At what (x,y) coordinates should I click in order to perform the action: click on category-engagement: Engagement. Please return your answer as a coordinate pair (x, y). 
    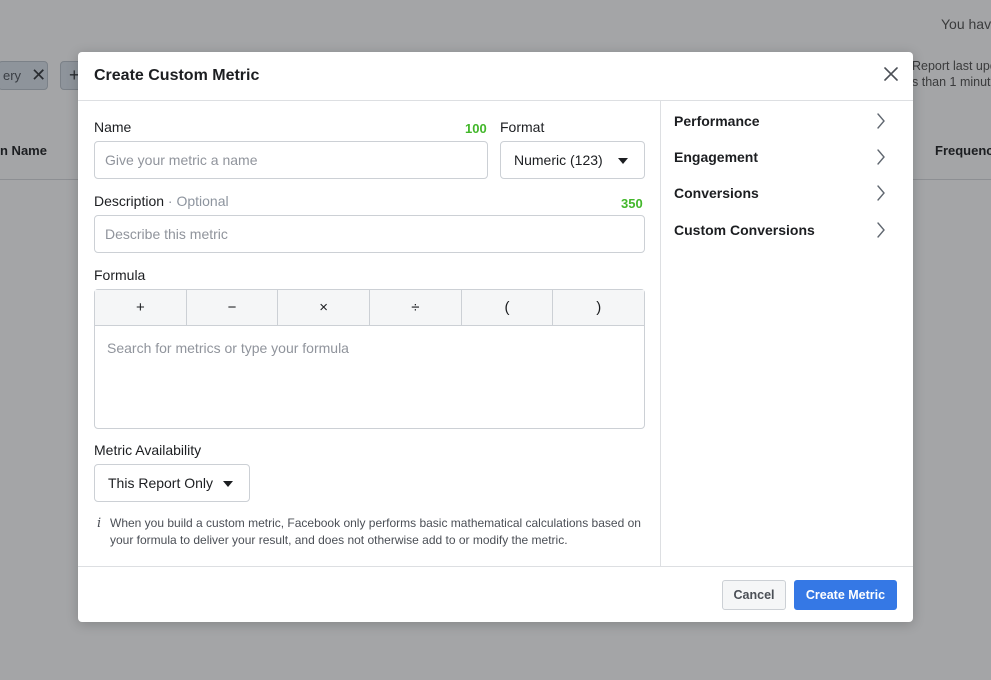
    Looking at the image, I should click on (780, 157).